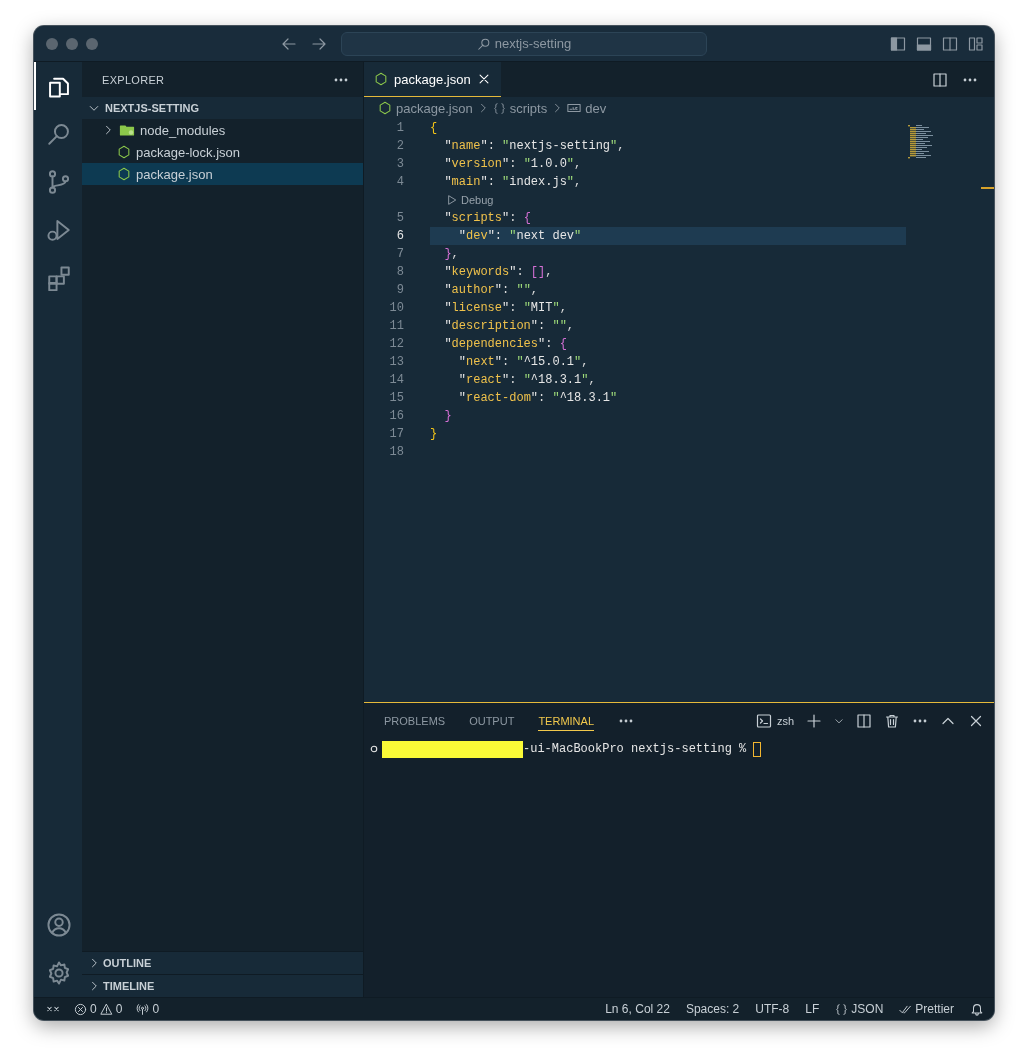 The height and width of the screenshot is (1062, 1028). I want to click on zoom-window-button, so click(92, 43).